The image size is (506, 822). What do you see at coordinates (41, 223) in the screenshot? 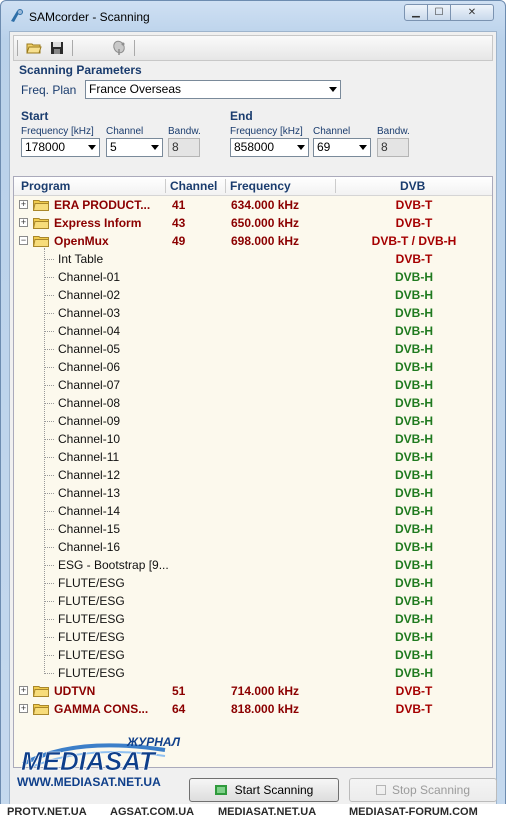
I see `folder-icon` at bounding box center [41, 223].